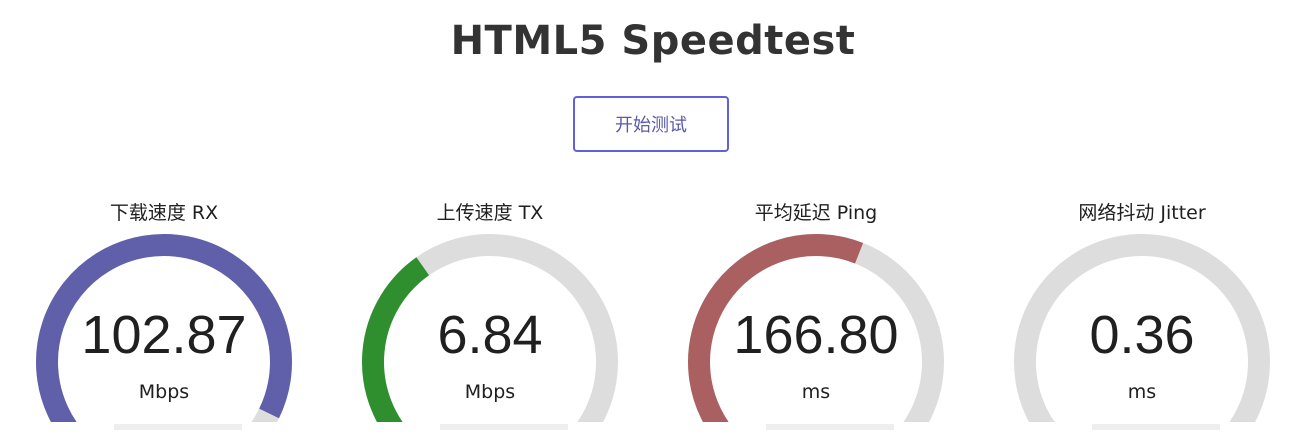  What do you see at coordinates (651, 124) in the screenshot?
I see `start-test-button: 开始测试` at bounding box center [651, 124].